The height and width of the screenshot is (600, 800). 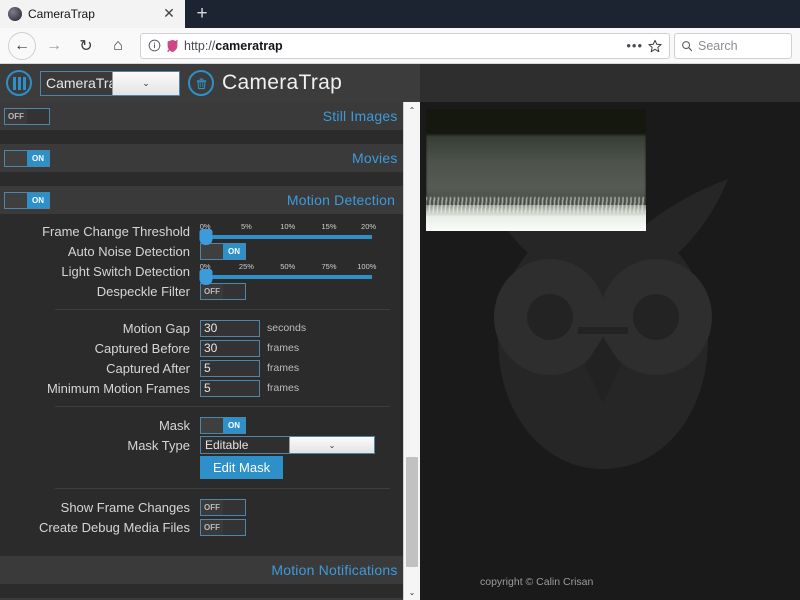 I want to click on search-bar: Search, so click(x=733, y=45).